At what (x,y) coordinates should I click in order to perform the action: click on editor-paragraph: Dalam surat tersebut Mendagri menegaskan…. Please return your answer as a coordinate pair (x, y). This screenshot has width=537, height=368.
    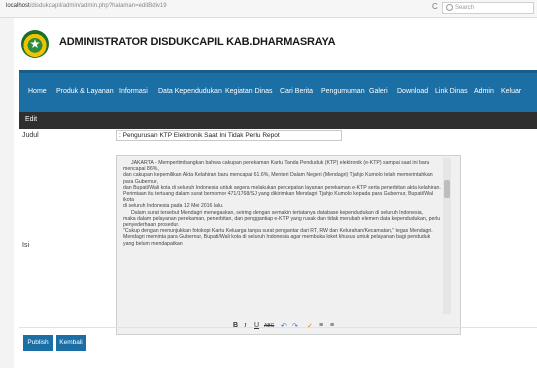
    Looking at the image, I should click on (277, 212).